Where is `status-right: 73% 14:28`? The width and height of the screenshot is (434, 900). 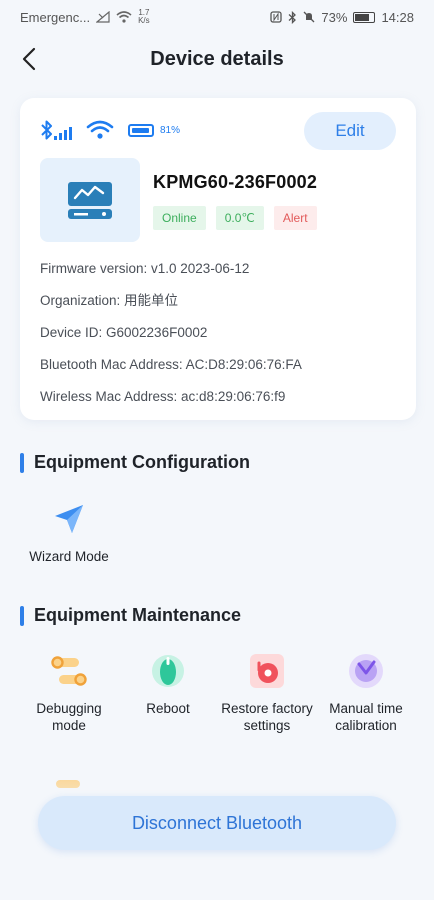 status-right: 73% 14:28 is located at coordinates (342, 17).